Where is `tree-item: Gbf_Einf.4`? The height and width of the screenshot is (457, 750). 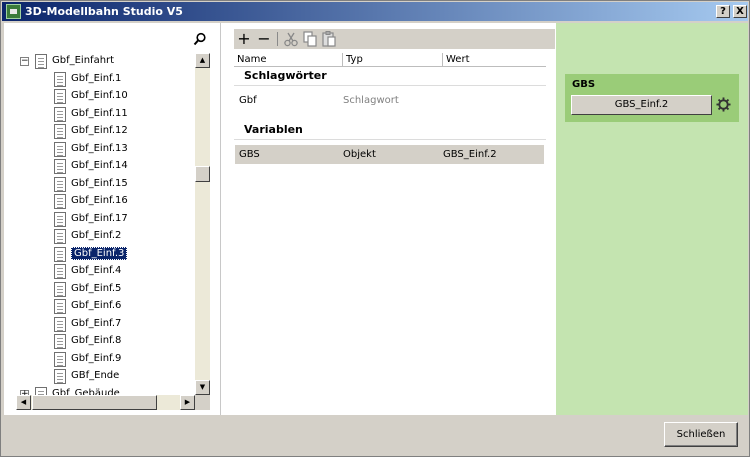
tree-item: Gbf_Einf.4 is located at coordinates (105, 271).